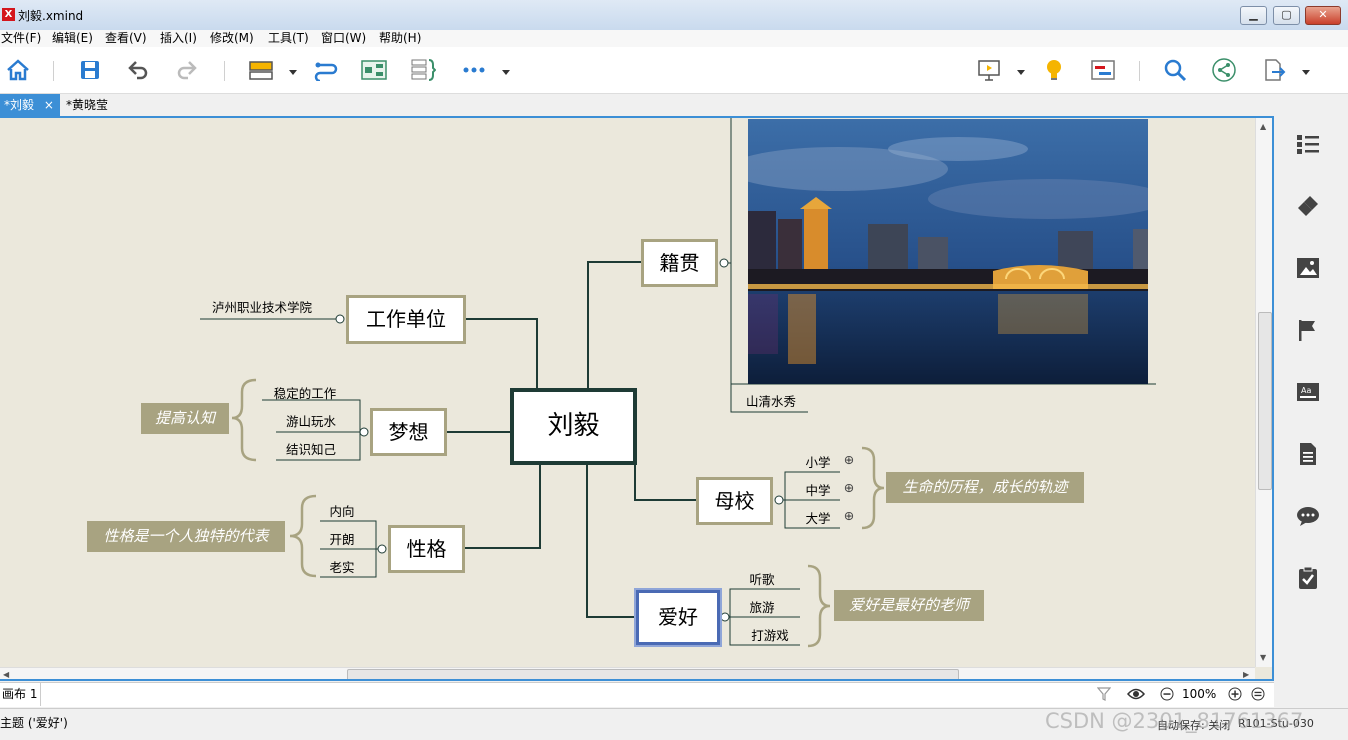  Describe the element at coordinates (187, 70) in the screenshot. I see `redo-icon` at that location.